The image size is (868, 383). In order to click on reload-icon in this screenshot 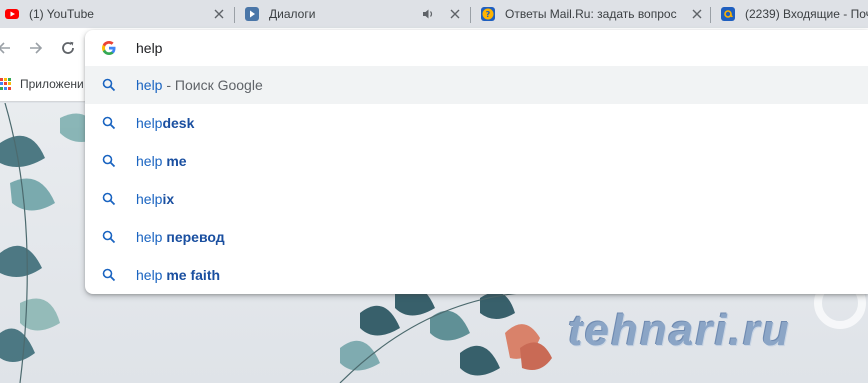, I will do `click(68, 48)`.